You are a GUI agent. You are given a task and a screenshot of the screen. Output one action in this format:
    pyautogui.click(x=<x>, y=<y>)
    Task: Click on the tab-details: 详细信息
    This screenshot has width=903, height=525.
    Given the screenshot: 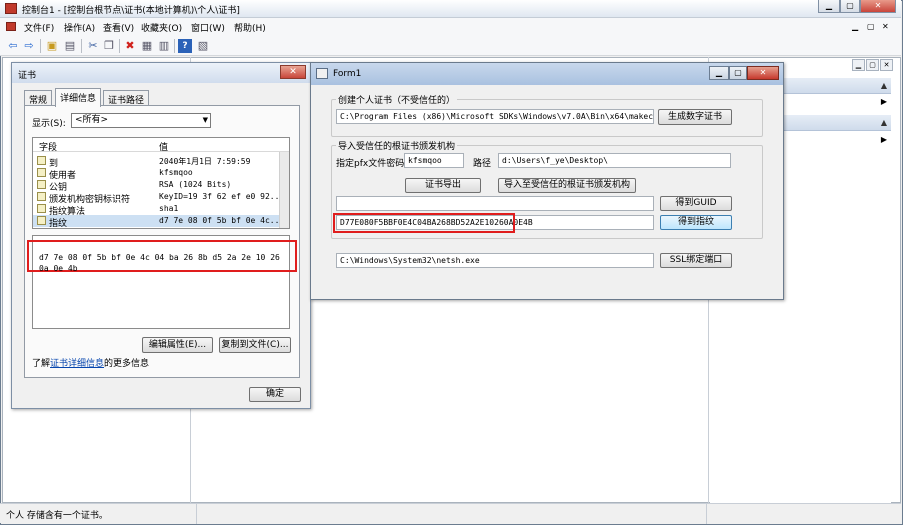 What is the action you would take?
    pyautogui.click(x=78, y=97)
    